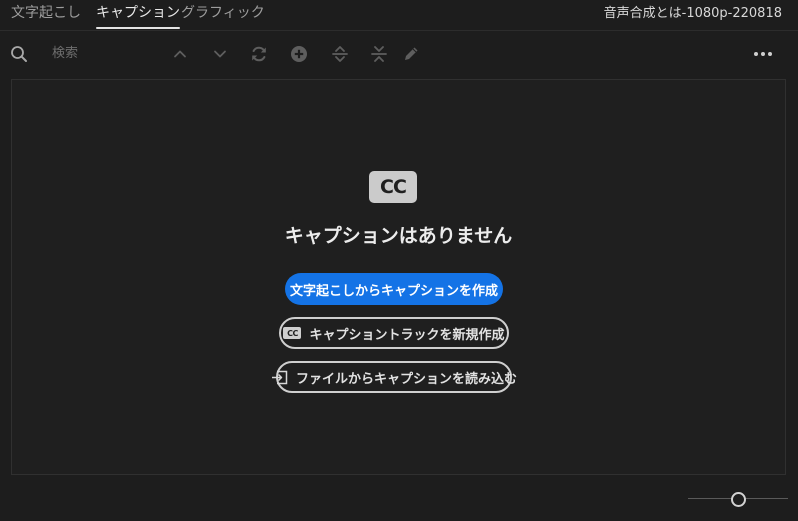 The height and width of the screenshot is (521, 798). Describe the element at coordinates (19, 54) in the screenshot. I see `search-icon` at that location.